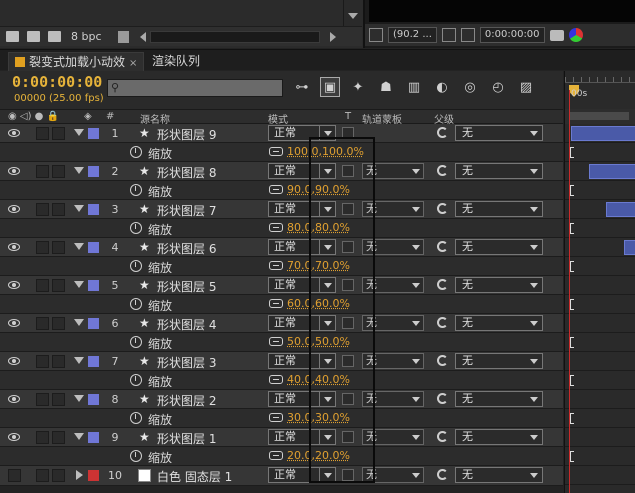 The height and width of the screenshot is (493, 635). Describe the element at coordinates (576, 35) in the screenshot. I see `channel-icon` at that location.